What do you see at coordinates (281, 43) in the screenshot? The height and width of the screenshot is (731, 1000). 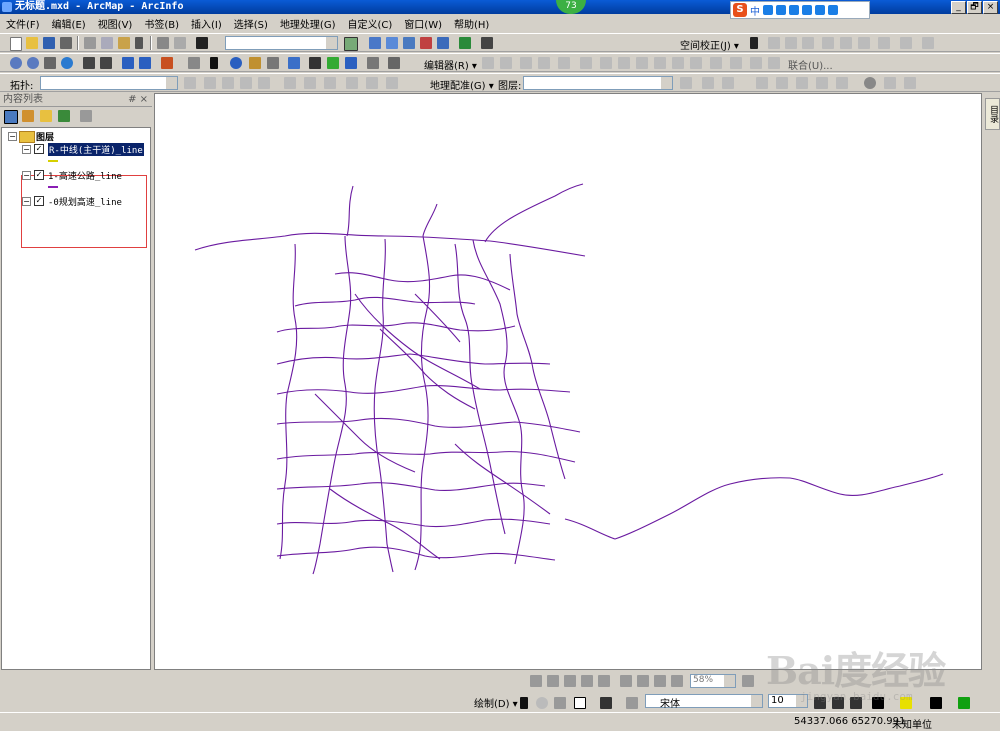 I see `map-scale-combo` at bounding box center [281, 43].